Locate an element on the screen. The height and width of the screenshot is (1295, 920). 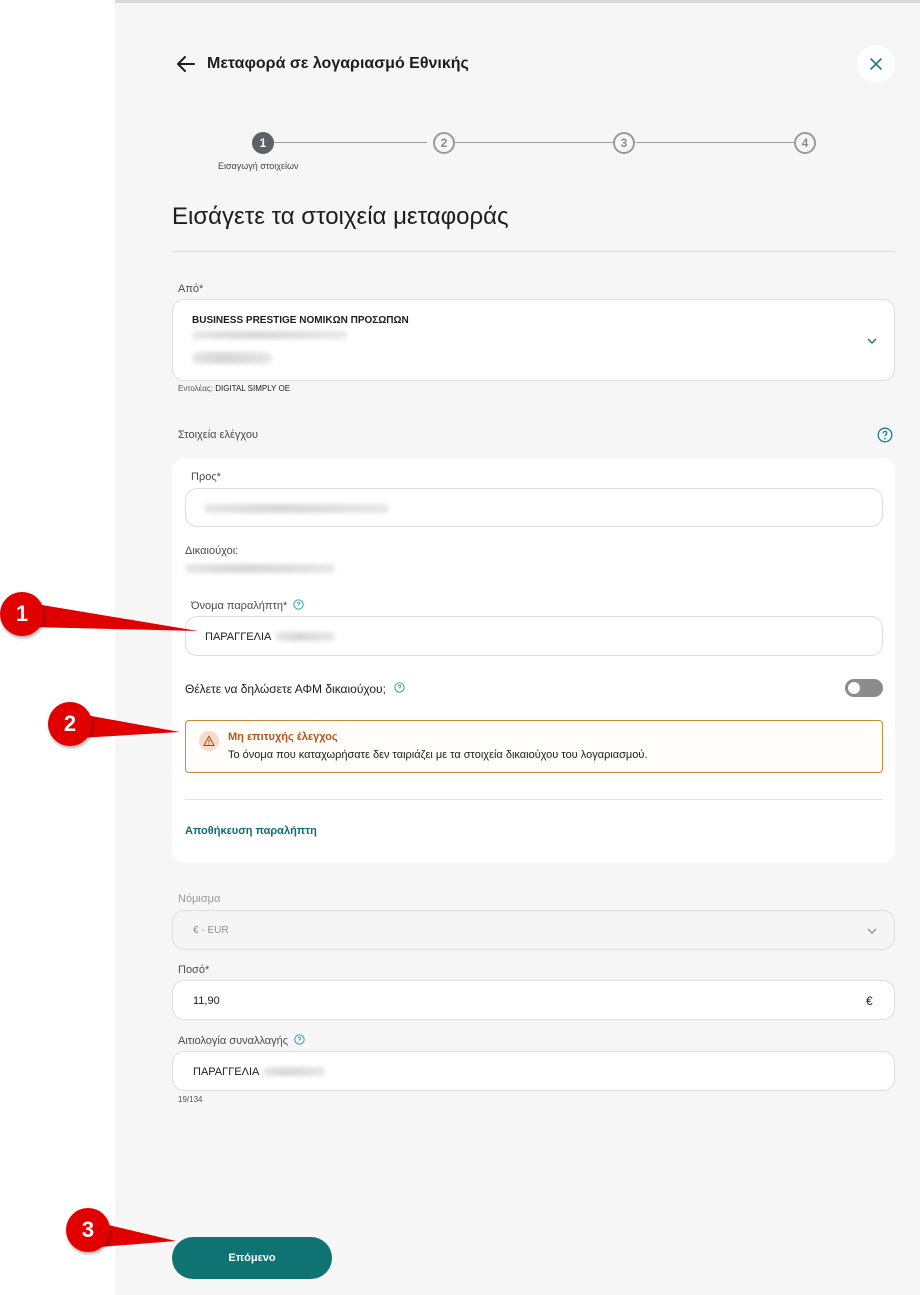
reason-input: ΠΑΡΑΓΓΕΛΙΑ is located at coordinates (533, 1071).